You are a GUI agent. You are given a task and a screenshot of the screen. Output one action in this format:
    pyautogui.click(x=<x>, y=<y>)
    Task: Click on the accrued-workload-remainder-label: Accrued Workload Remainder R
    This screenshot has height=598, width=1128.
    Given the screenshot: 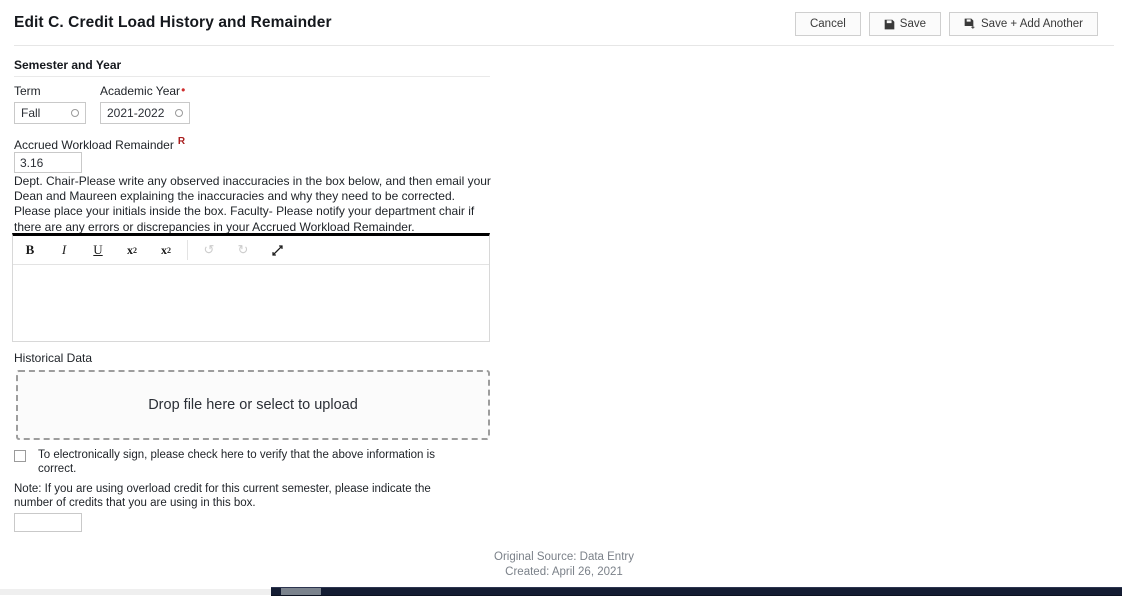 What is the action you would take?
    pyautogui.click(x=99, y=144)
    